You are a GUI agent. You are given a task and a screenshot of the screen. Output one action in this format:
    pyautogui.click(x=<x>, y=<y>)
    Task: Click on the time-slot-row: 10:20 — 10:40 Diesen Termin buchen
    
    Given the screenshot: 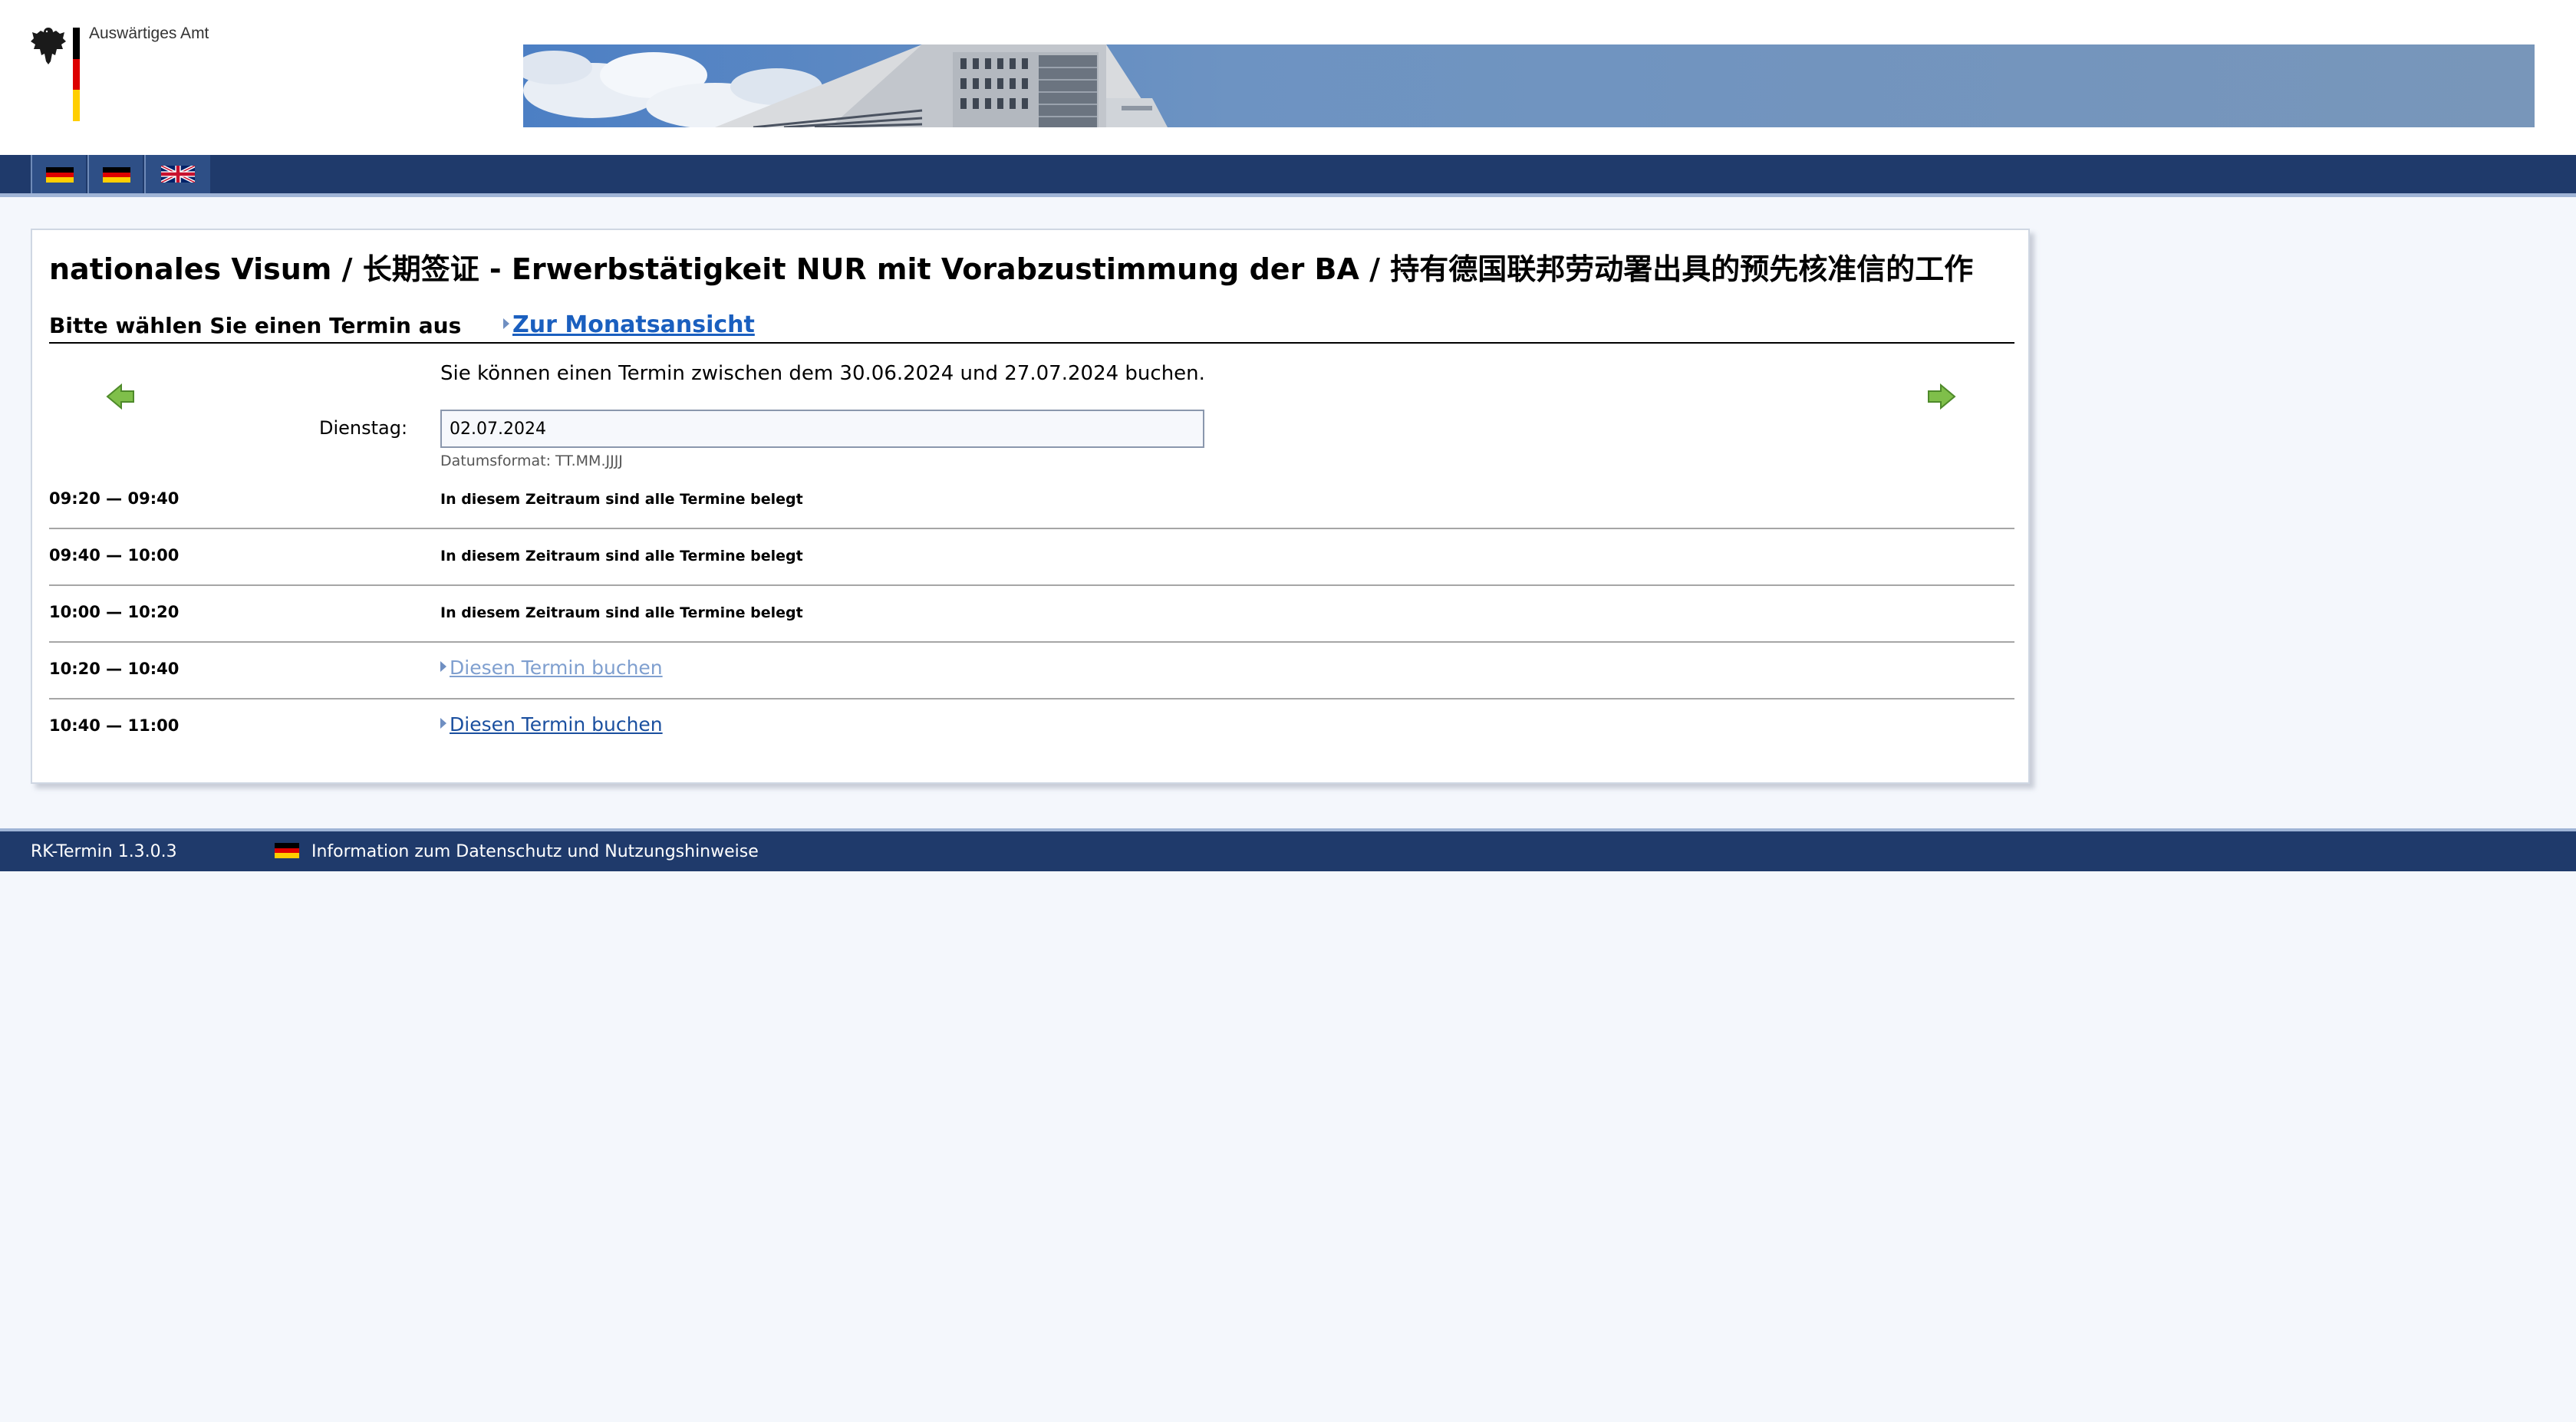 What is the action you would take?
    pyautogui.click(x=1031, y=671)
    